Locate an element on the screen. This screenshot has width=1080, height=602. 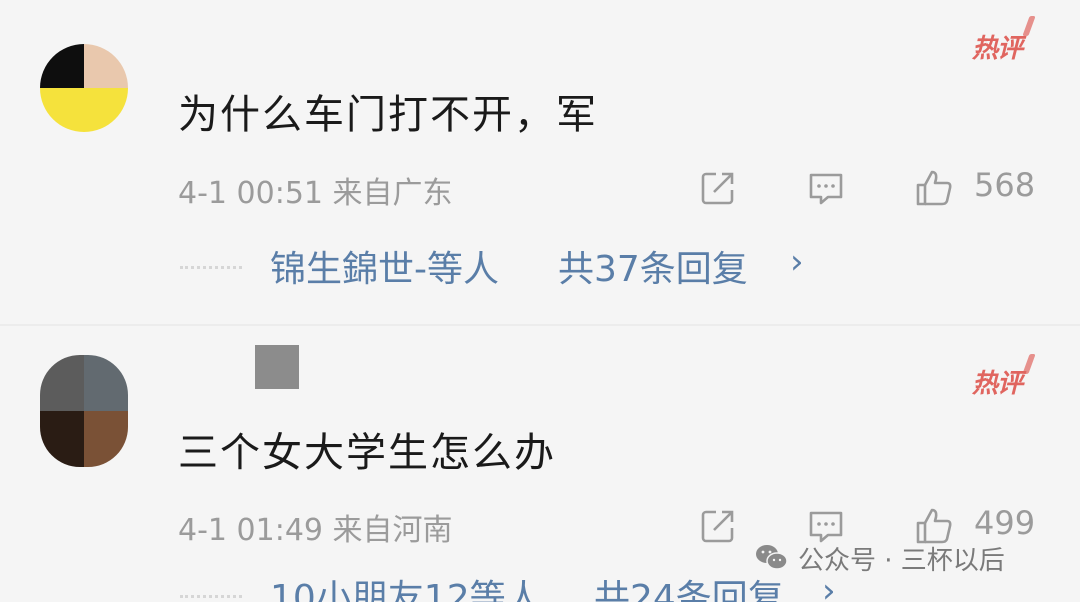
username-mosaic is located at coordinates (277, 367).